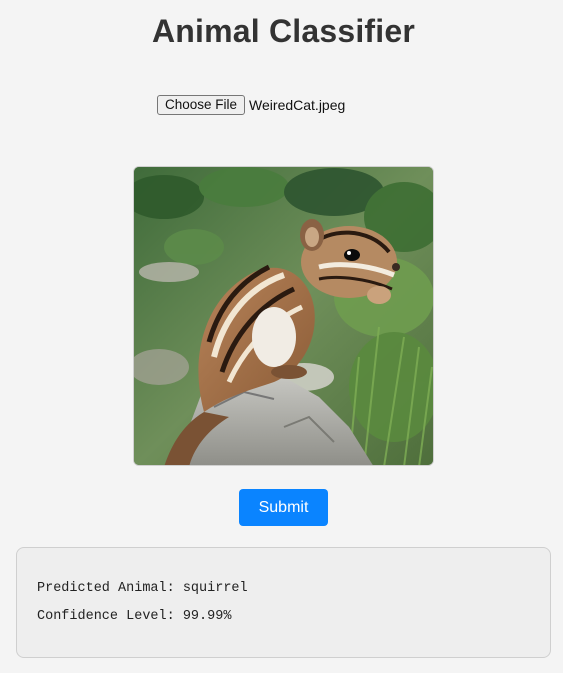 This screenshot has height=673, width=563. What do you see at coordinates (134, 616) in the screenshot?
I see `confidence-level-text: Confidence Level: 99.99%` at bounding box center [134, 616].